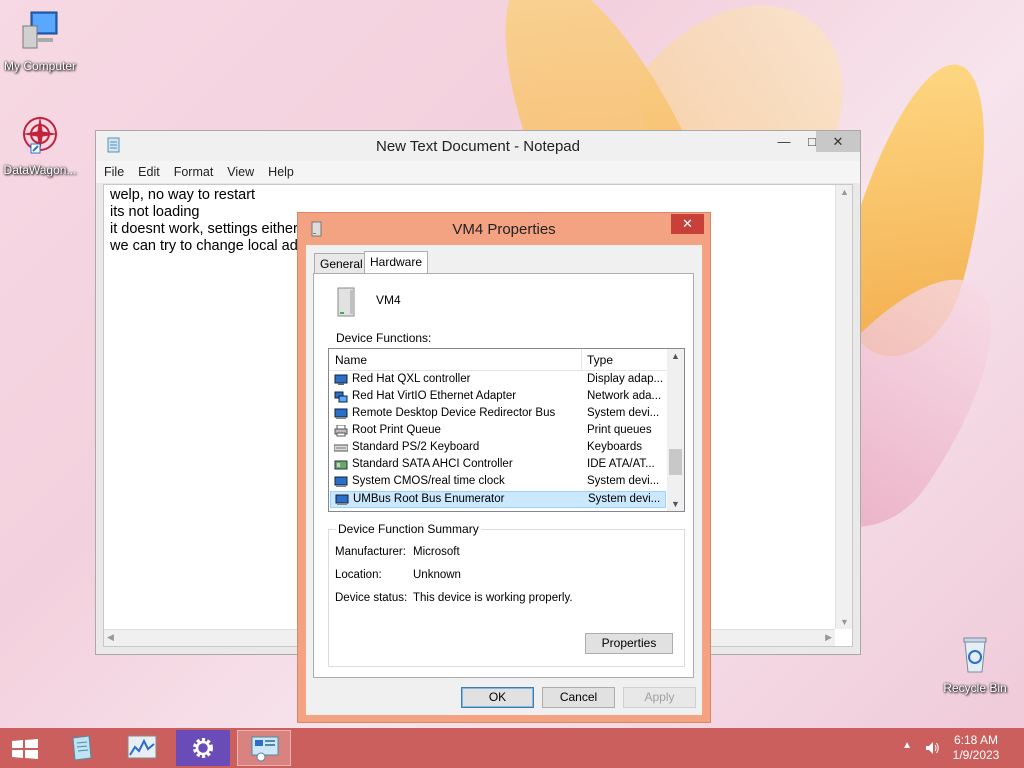 Image resolution: width=1024 pixels, height=768 pixels. I want to click on dialog-title: VM4 Properties, so click(504, 229).